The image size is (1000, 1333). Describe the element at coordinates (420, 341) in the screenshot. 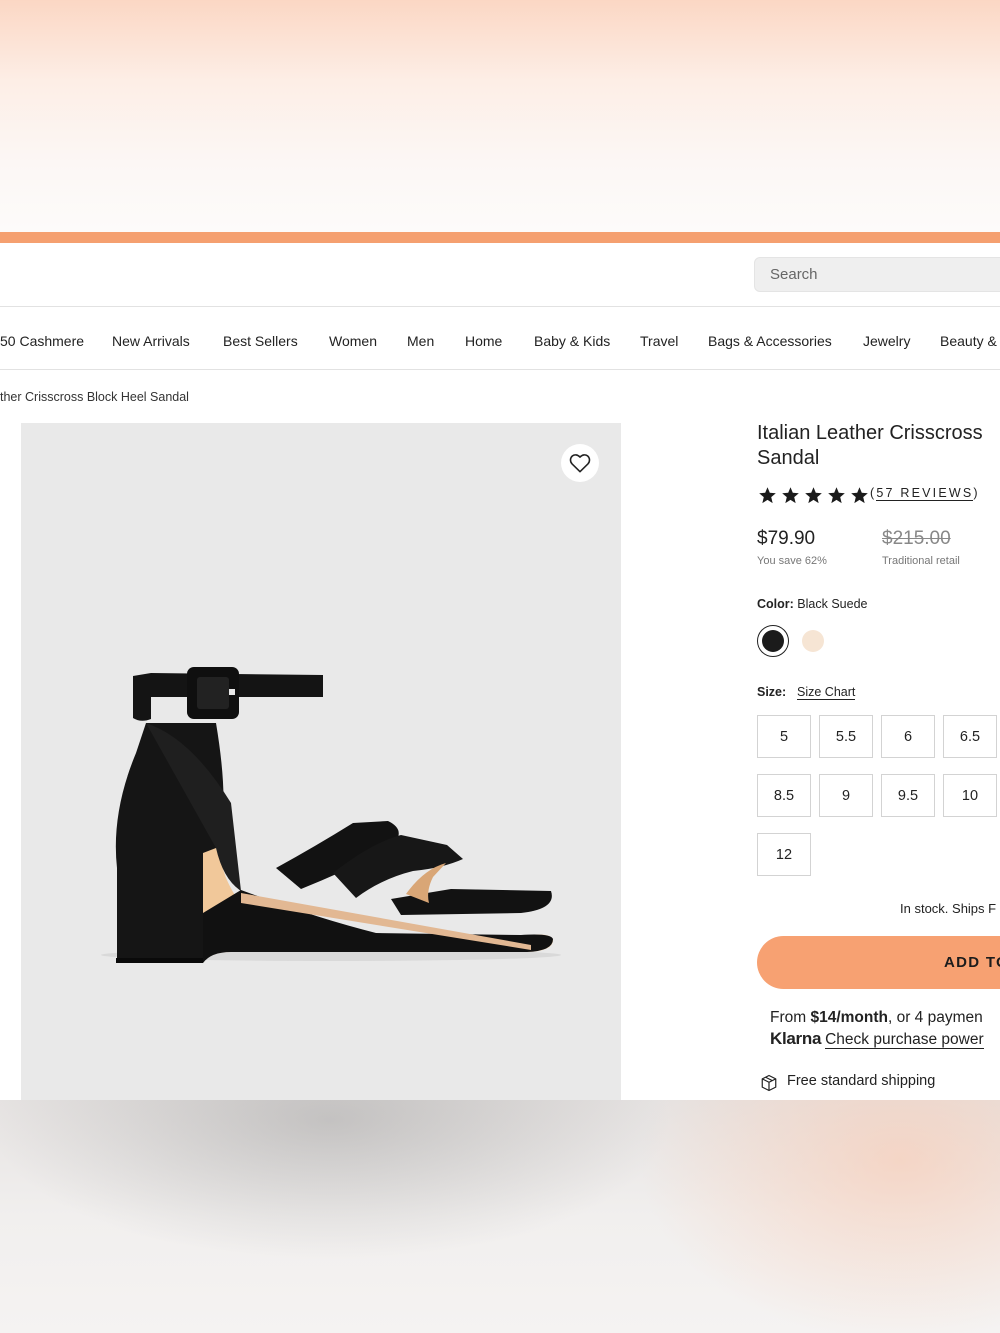

I see `nav-item-men: Men` at that location.